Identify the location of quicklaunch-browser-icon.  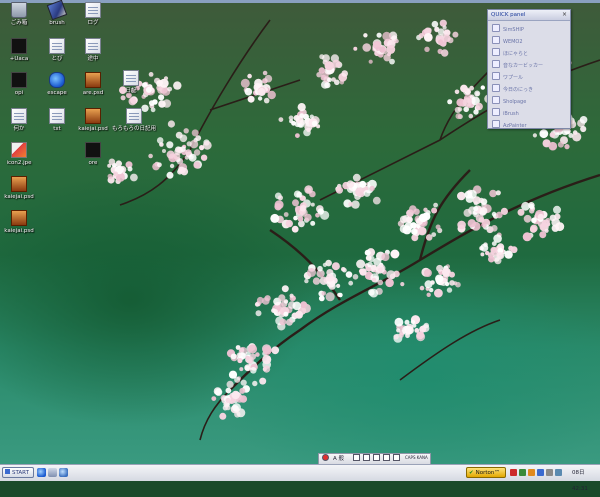
(41, 472).